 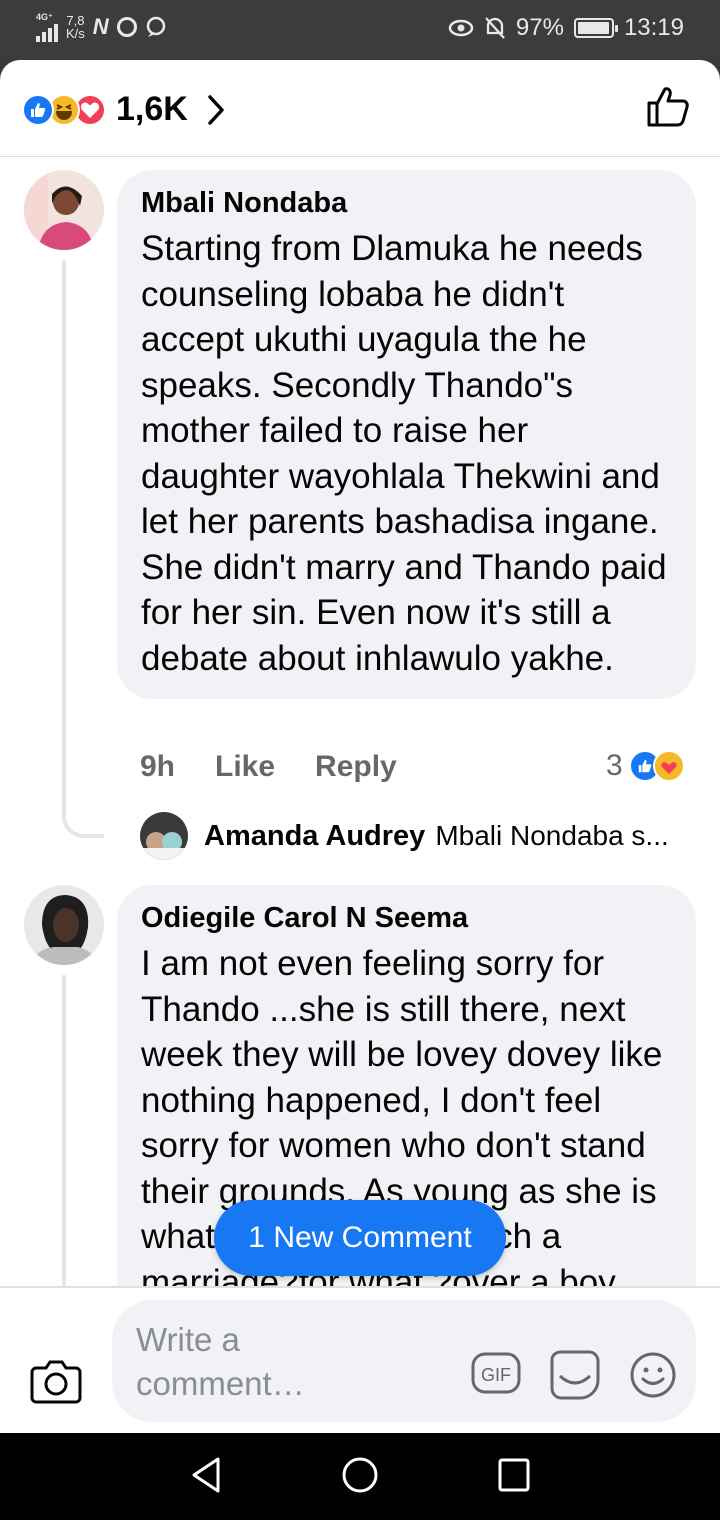 I want to click on emoji-icon, so click(x=653, y=1375).